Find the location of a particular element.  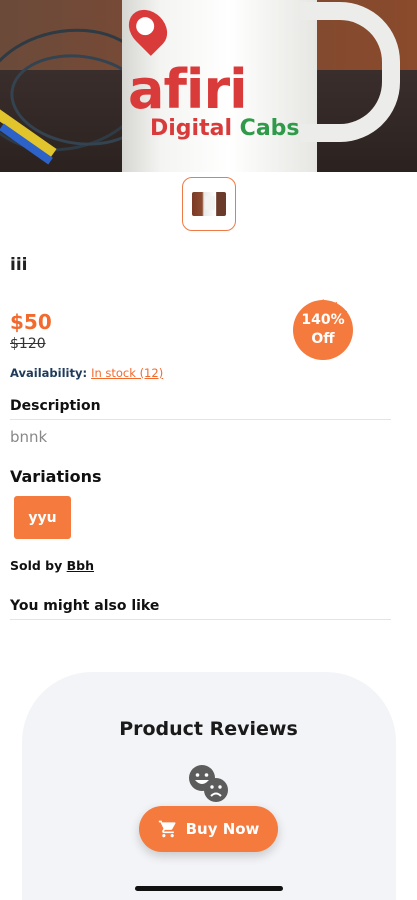

gallery-thumbnail is located at coordinates (209, 204).